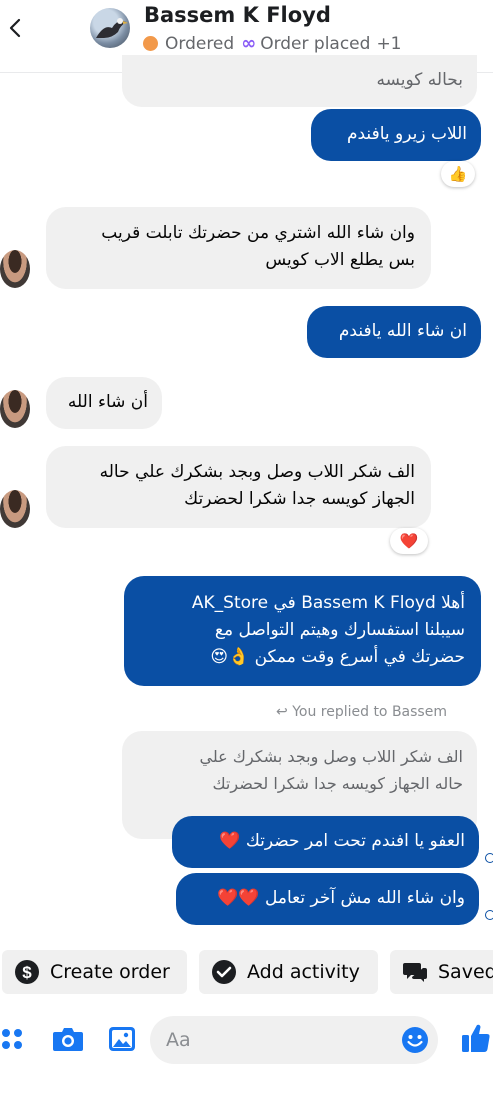  I want to click on message-text: ان شاء الله يافندم, so click(402, 331).